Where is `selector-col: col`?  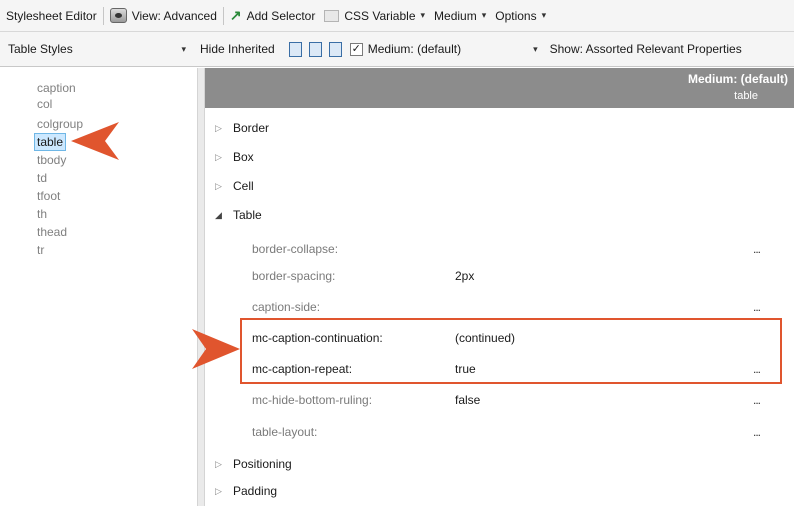 selector-col: col is located at coordinates (44, 104).